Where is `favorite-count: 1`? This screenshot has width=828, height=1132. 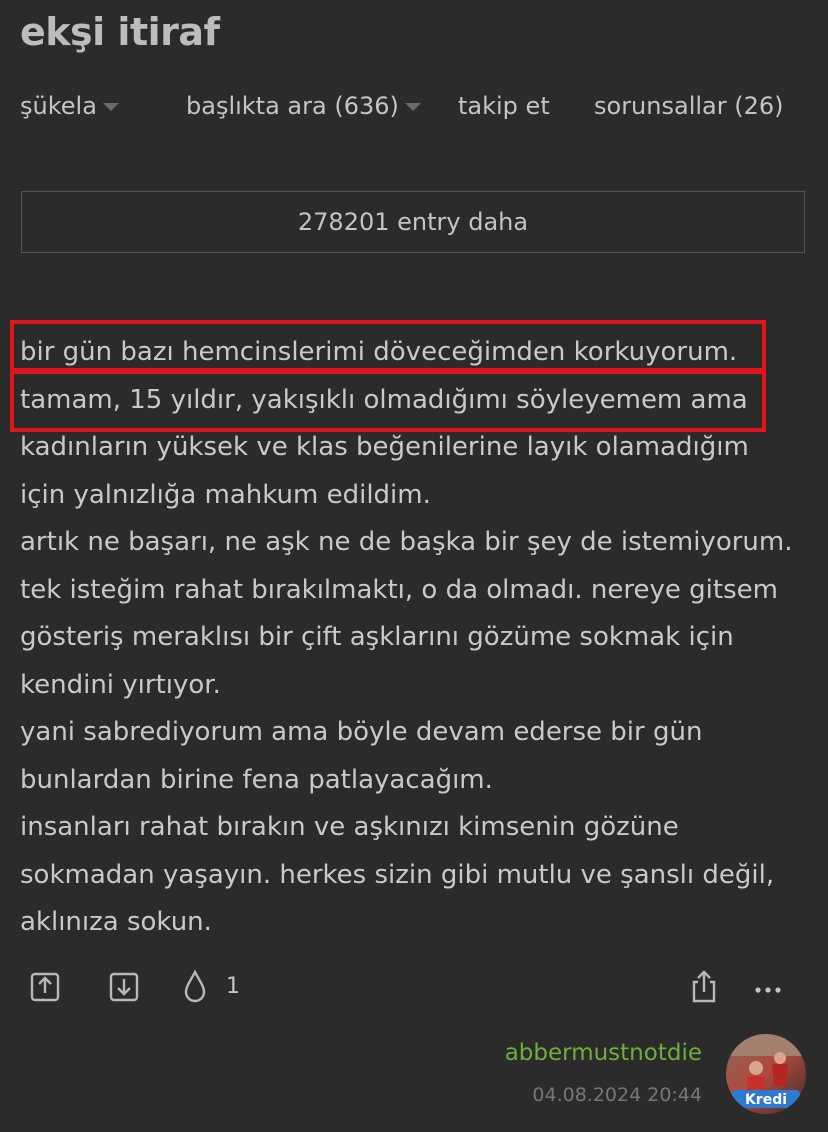
favorite-count: 1 is located at coordinates (233, 986).